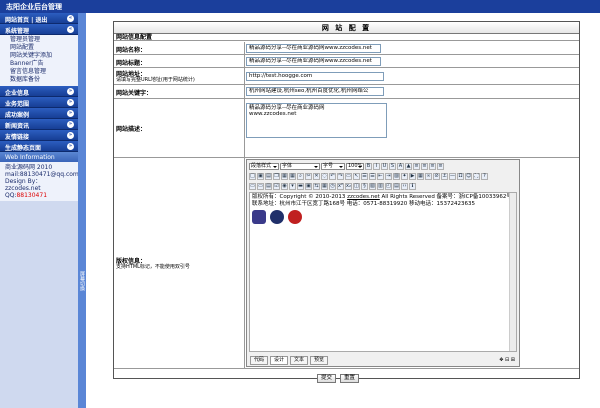  I want to click on select-all-icon: ▭, so click(348, 176).